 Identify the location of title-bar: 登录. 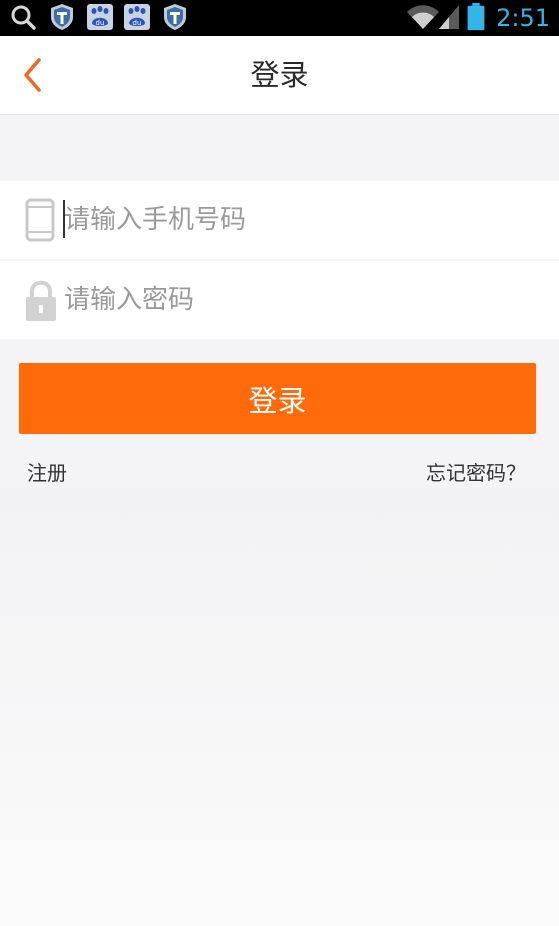
(279, 75).